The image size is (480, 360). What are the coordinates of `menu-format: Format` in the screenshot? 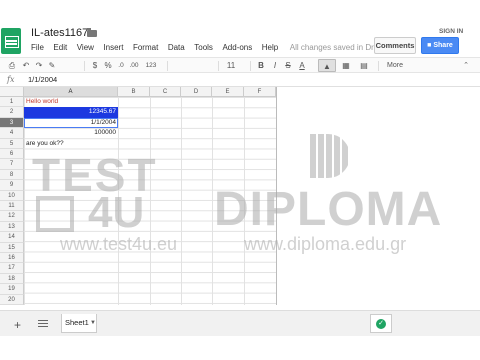 It's located at (145, 47).